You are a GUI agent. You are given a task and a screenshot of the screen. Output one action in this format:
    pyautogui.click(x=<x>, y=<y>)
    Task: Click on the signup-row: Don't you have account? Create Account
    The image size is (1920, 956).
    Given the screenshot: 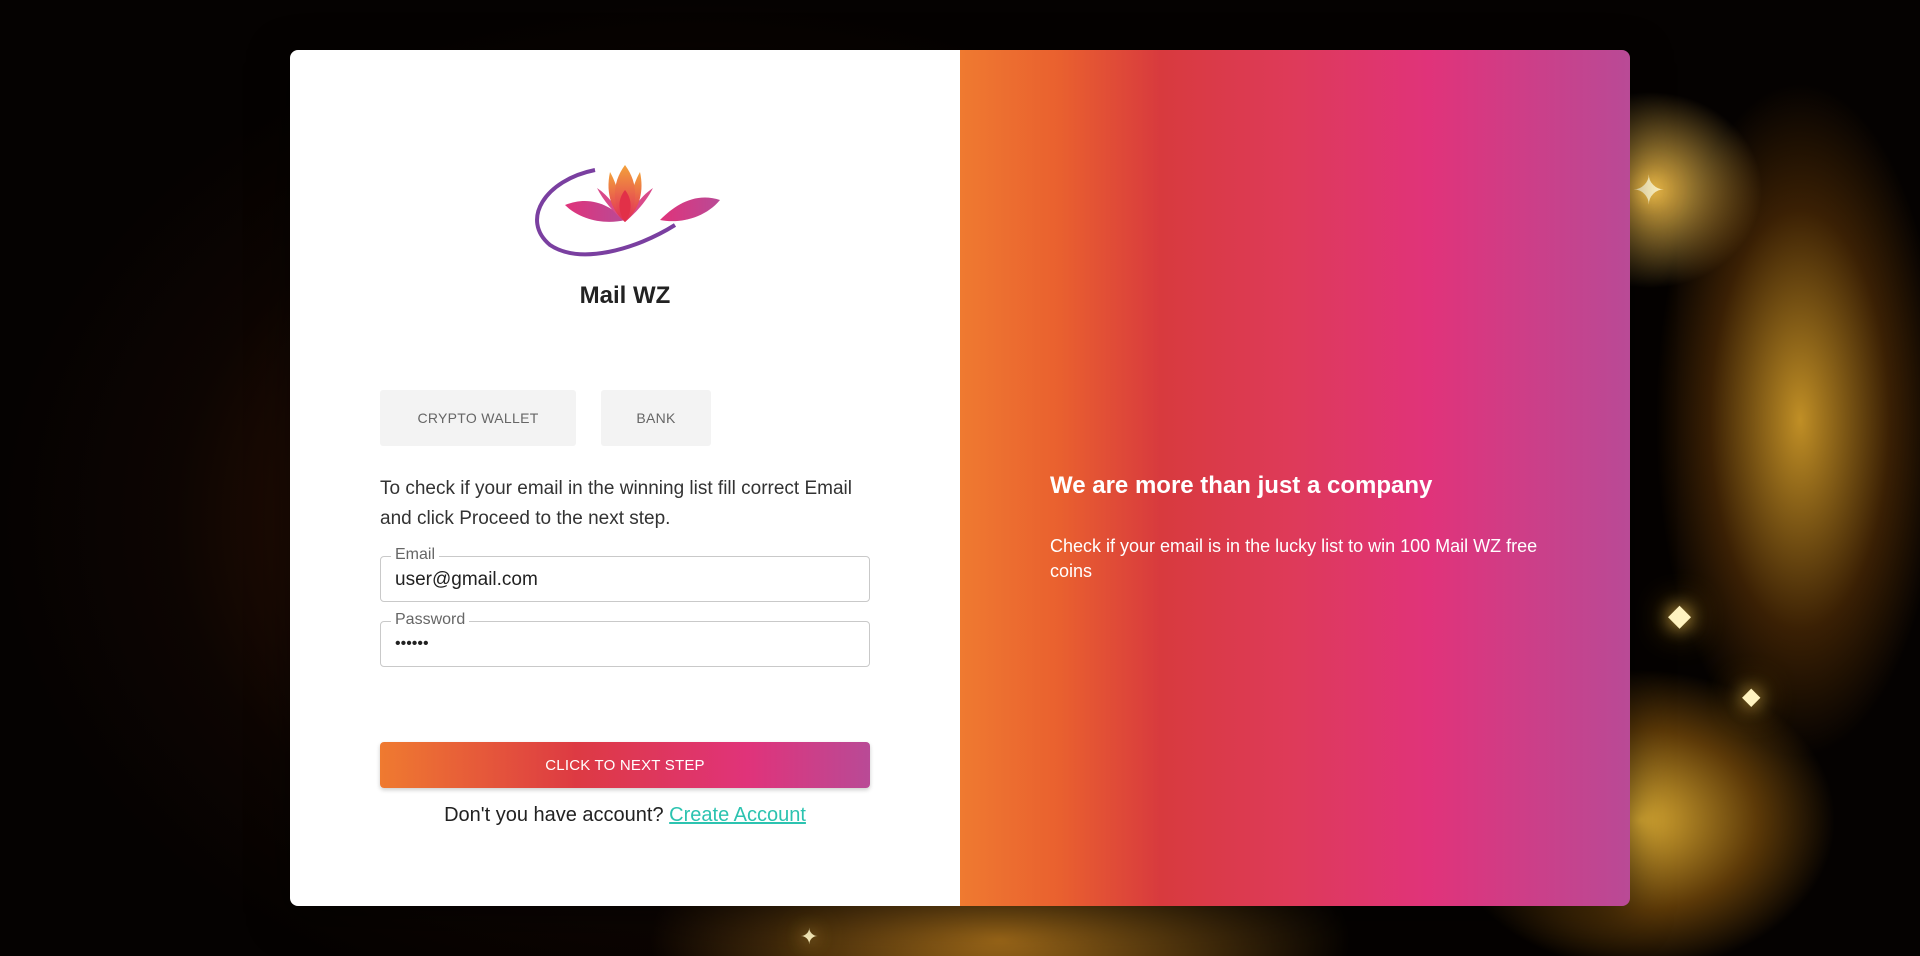 What is the action you would take?
    pyautogui.click(x=625, y=815)
    